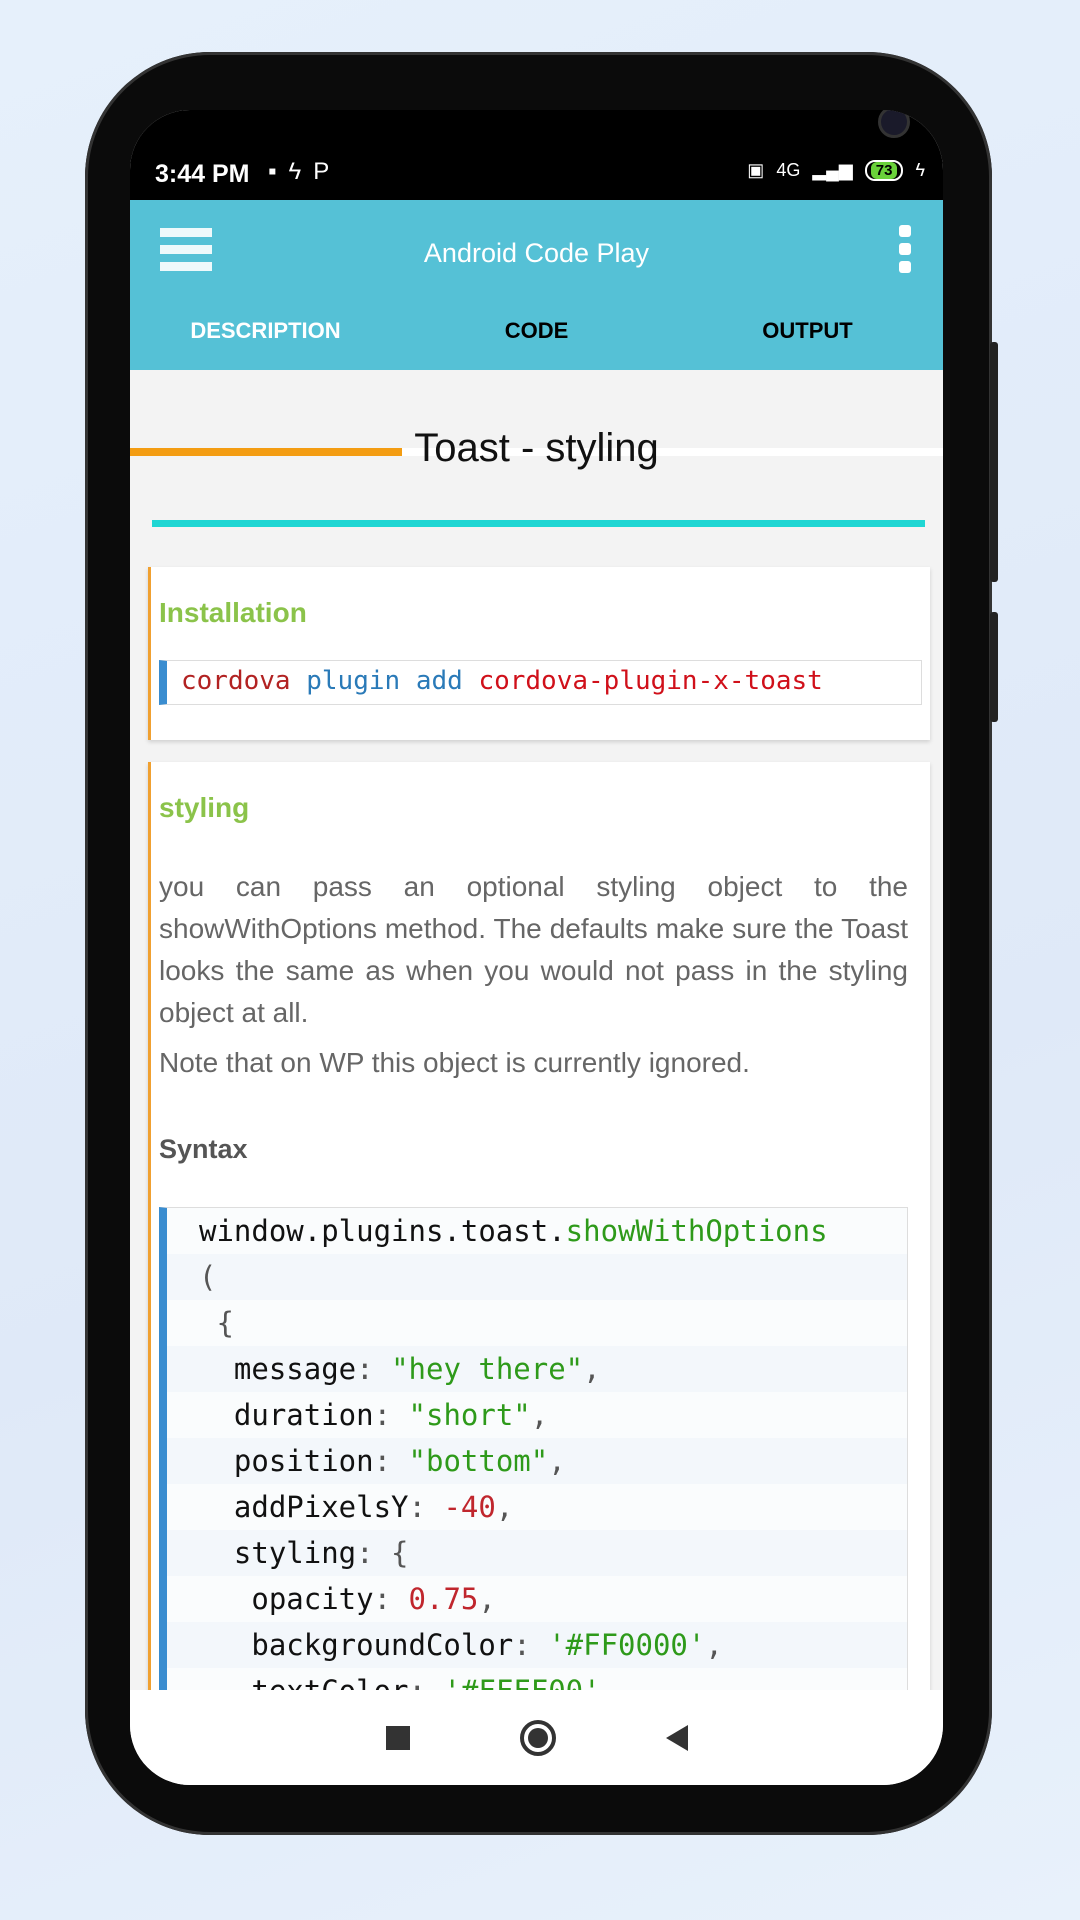 The width and height of the screenshot is (1080, 1920). I want to click on status-bar: 3:44 PM ▪ϟP ▣ 4G ▂▄▆ 73 ϟ, so click(536, 155).